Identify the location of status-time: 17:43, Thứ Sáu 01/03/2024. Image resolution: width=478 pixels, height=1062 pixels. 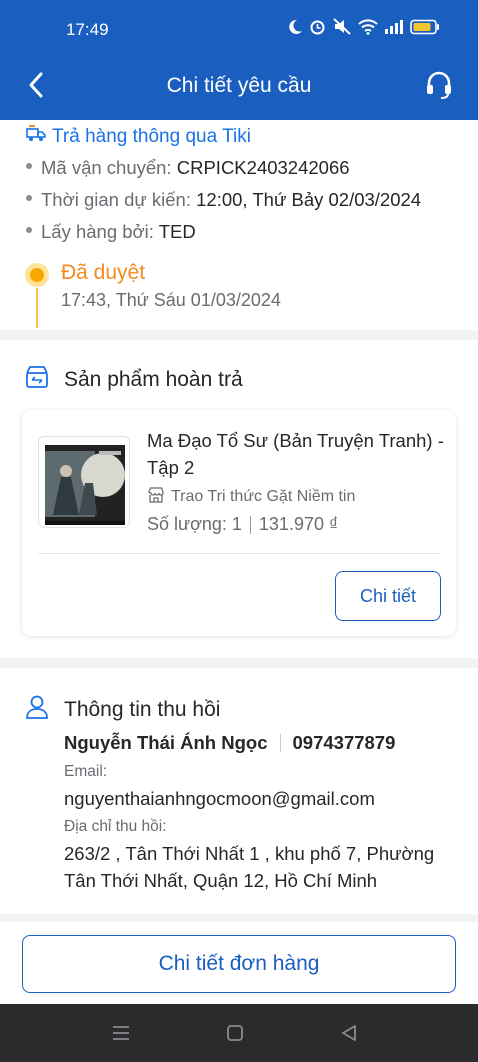
(171, 300).